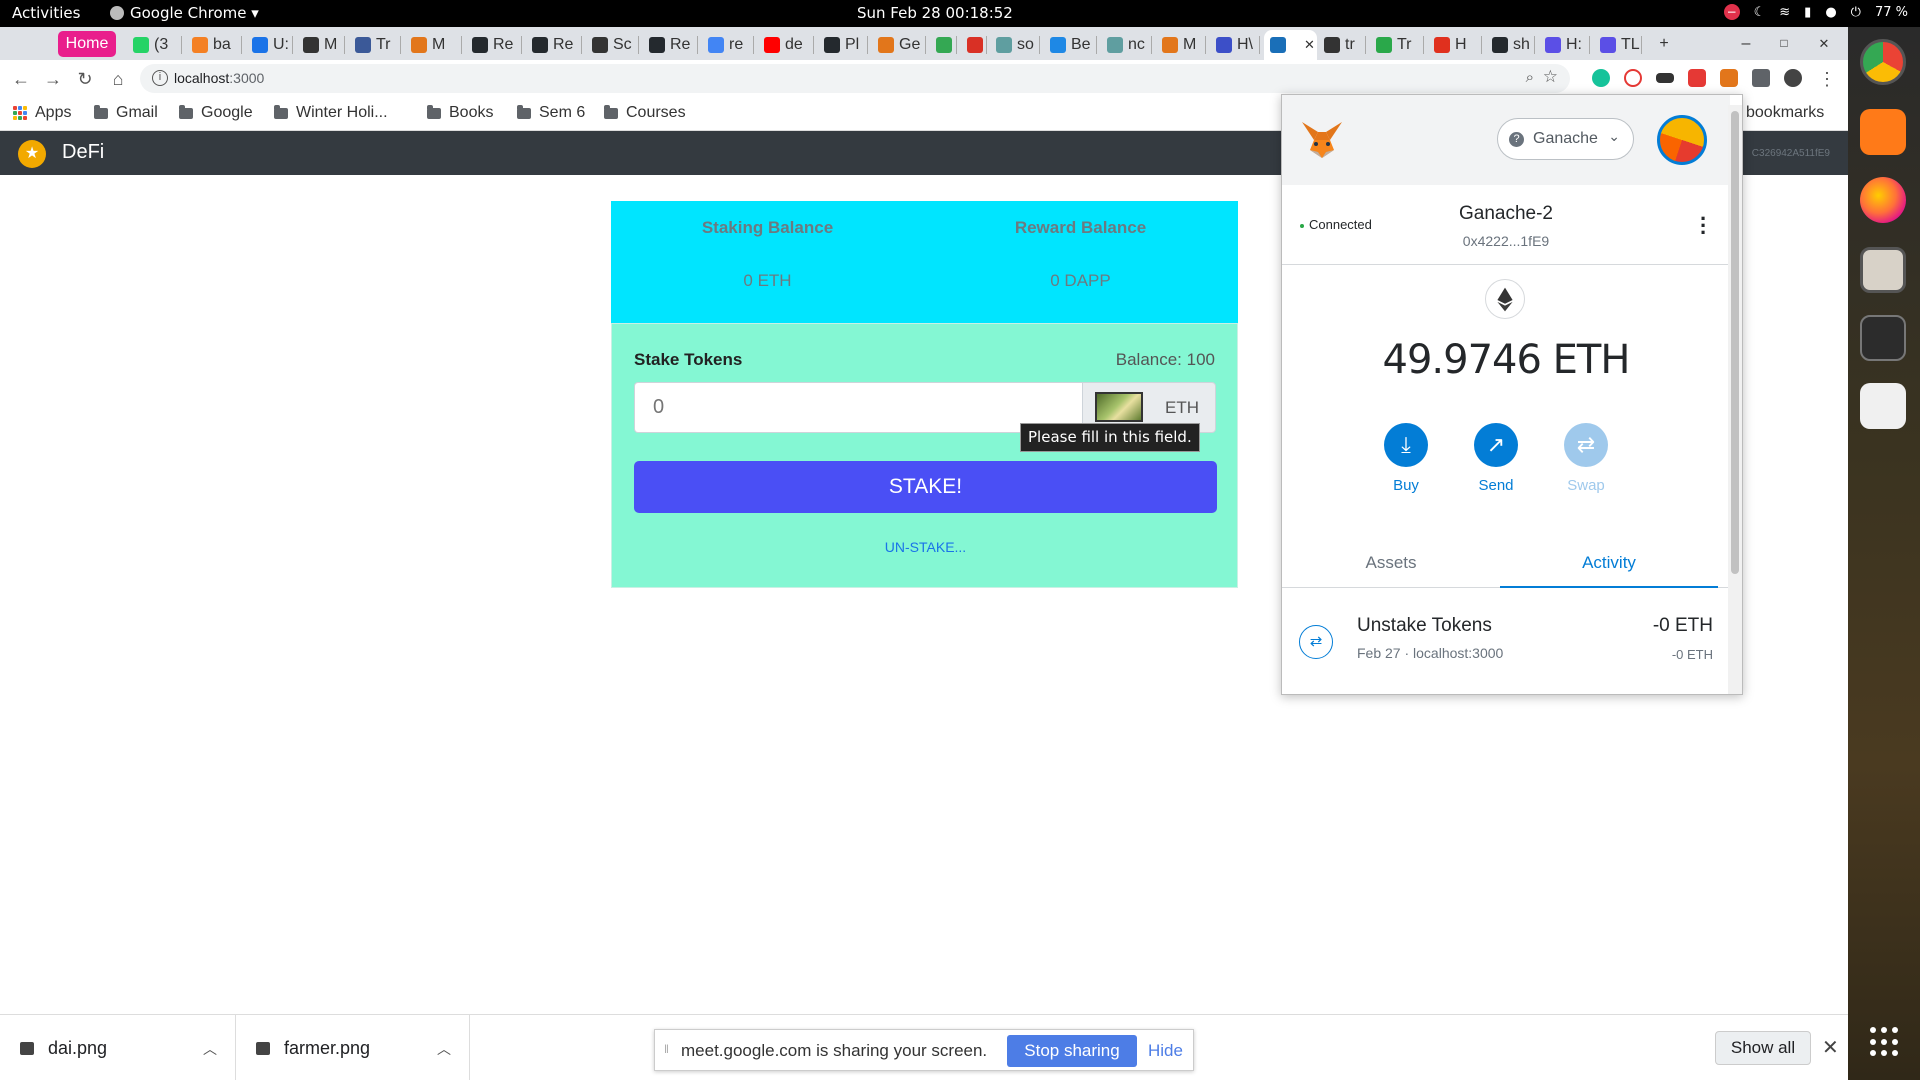 The height and width of the screenshot is (1080, 1920). I want to click on hide-button: Hide, so click(1165, 1051).